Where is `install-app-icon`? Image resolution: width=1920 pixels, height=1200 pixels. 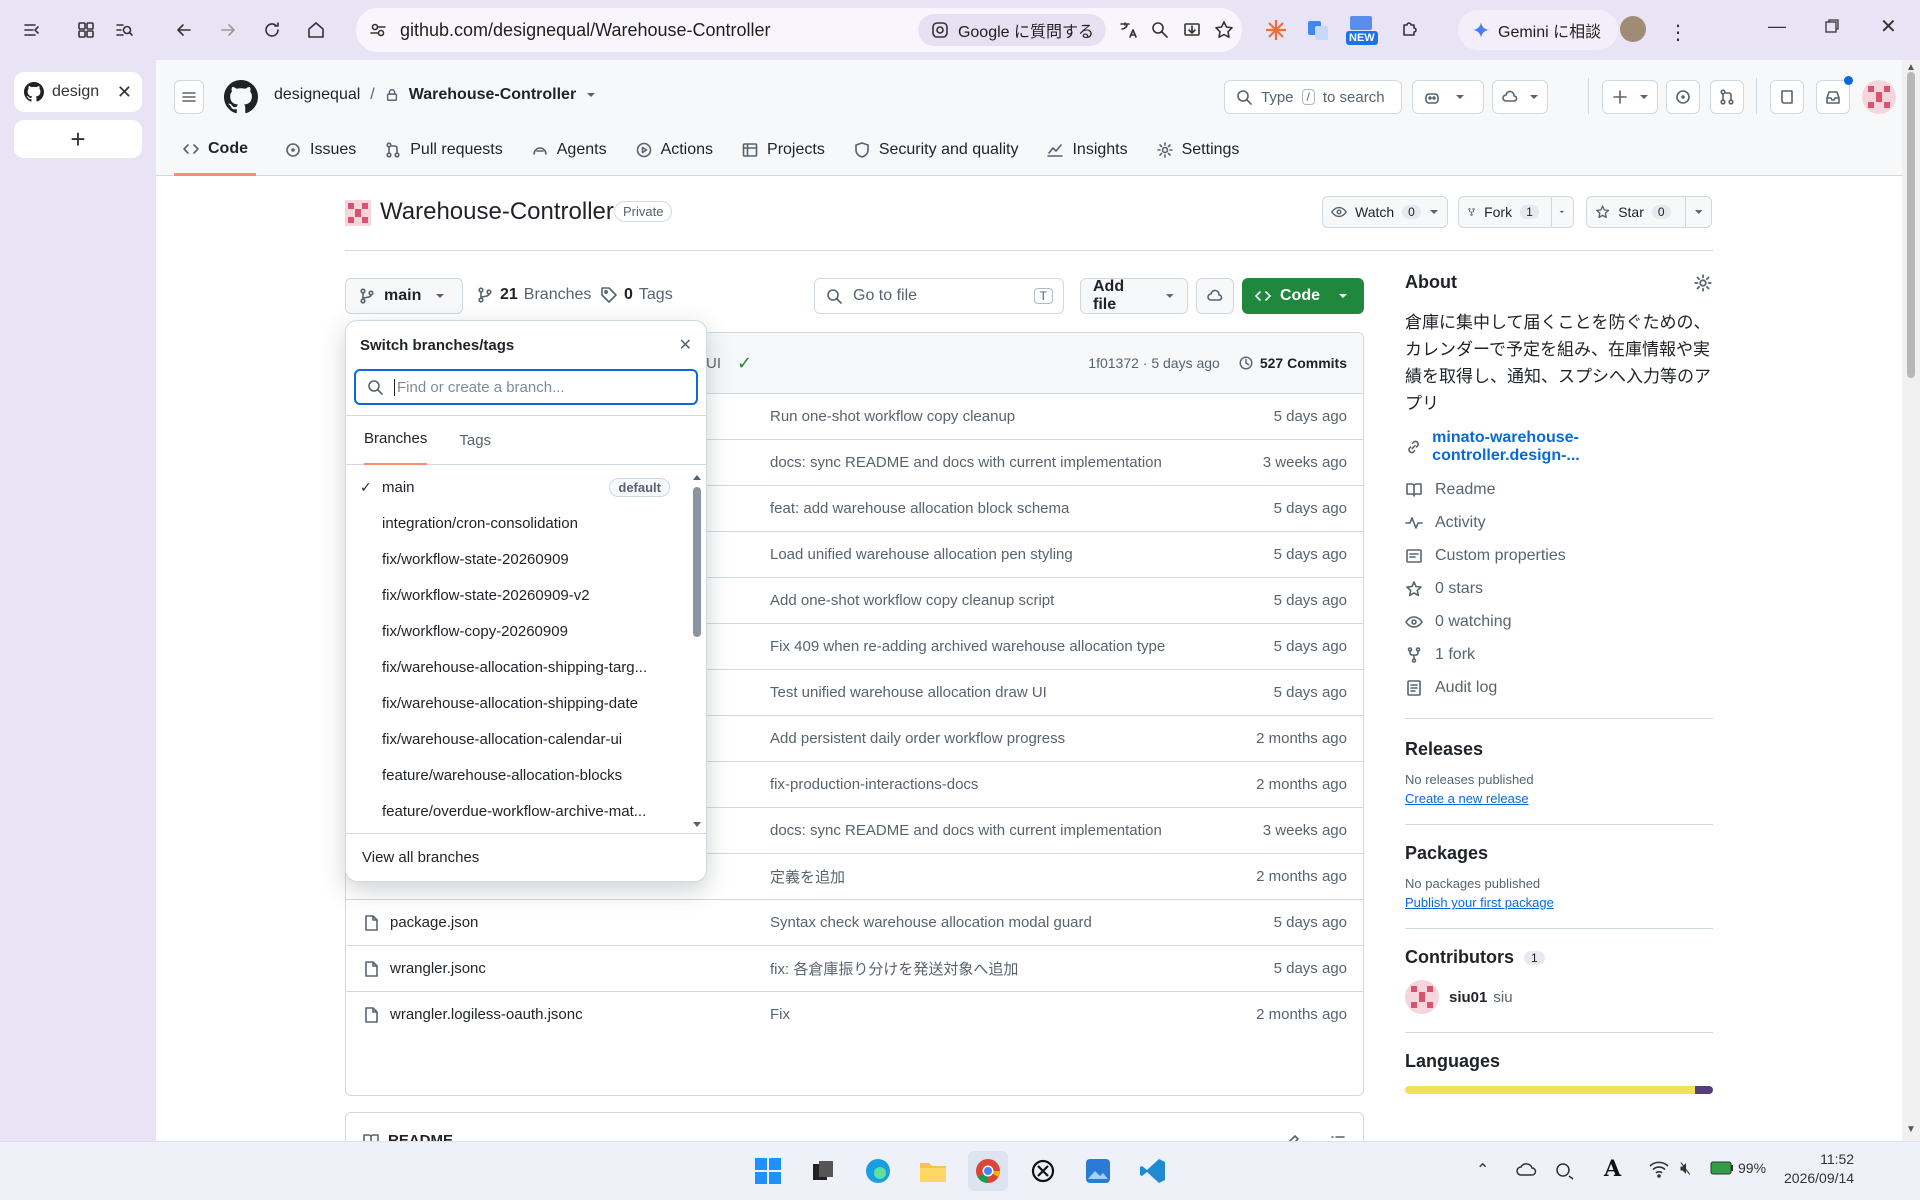 install-app-icon is located at coordinates (1192, 30).